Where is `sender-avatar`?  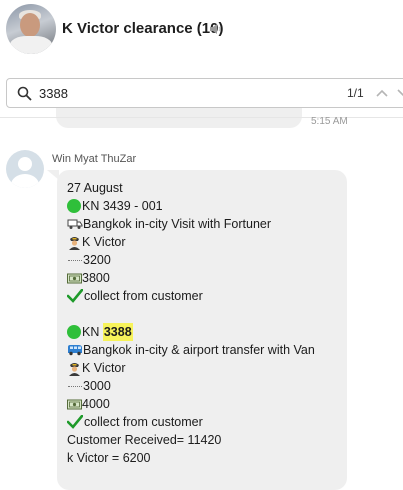
sender-avatar is located at coordinates (25, 169).